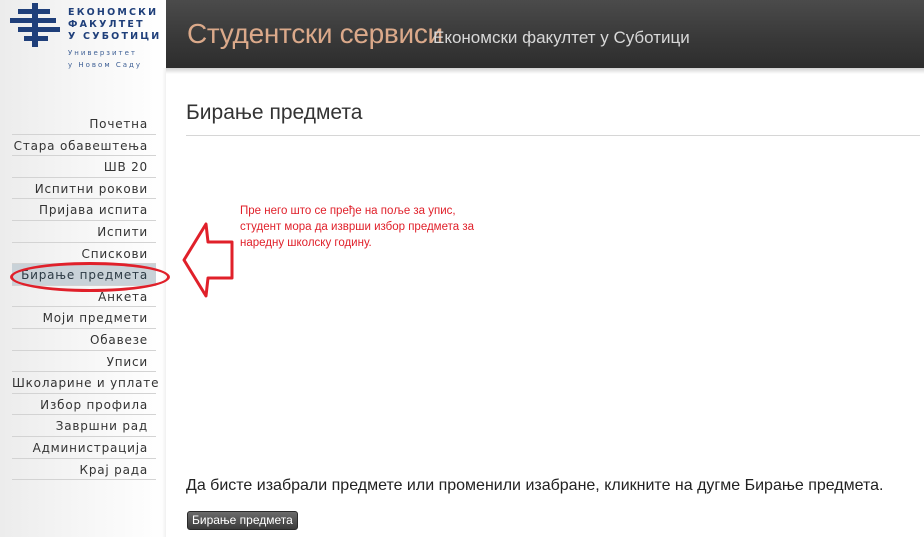 This screenshot has width=924, height=537. Describe the element at coordinates (208, 260) in the screenshot. I see `annotation-arrow-icon` at that location.